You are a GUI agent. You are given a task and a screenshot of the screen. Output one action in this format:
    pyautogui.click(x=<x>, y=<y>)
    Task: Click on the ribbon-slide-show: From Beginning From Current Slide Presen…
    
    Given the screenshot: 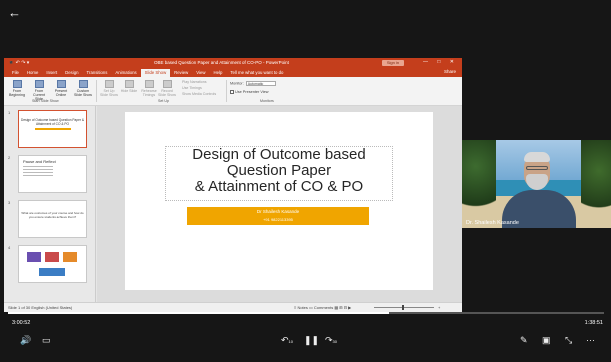 What is the action you would take?
    pyautogui.click(x=233, y=91)
    